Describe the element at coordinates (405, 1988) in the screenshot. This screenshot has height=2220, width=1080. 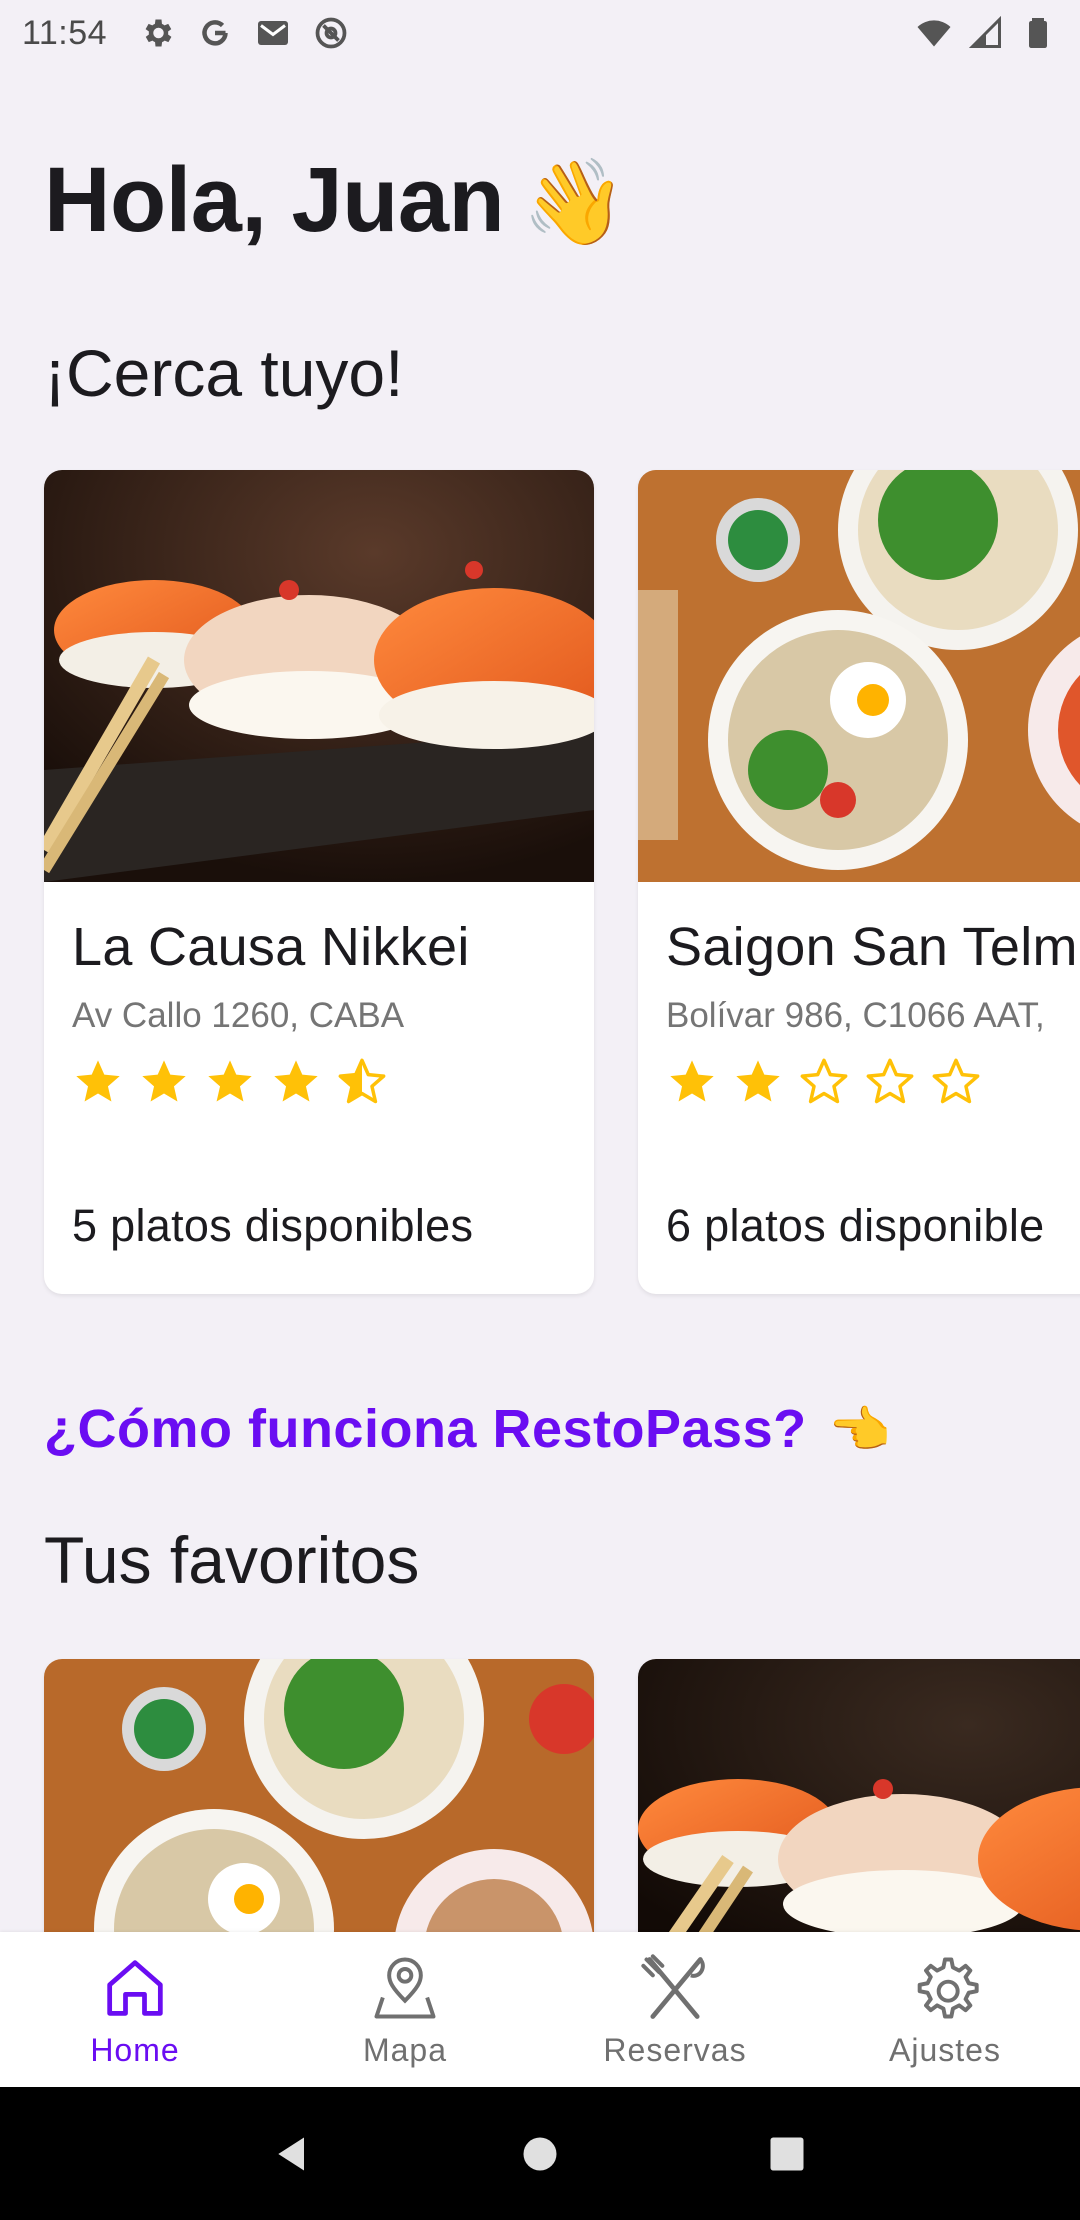
I see `map-pin-icon` at that location.